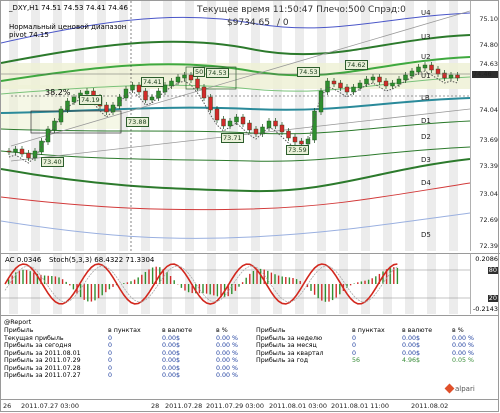  Describe the element at coordinates (488, 140) in the screenshot. I see `price-axis-label: 73.69` at that location.